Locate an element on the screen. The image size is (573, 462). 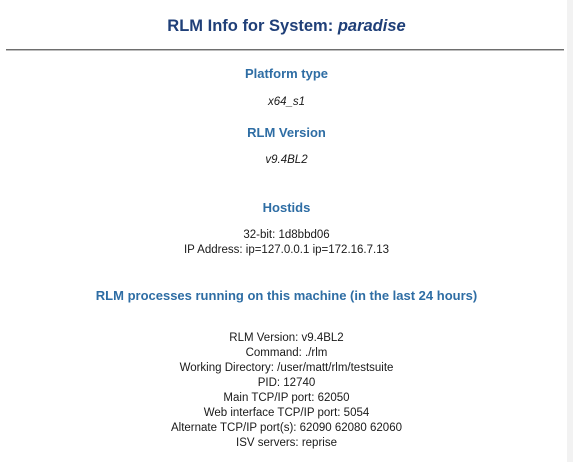
page-title: RLM Info for System: paradise is located at coordinates (286, 26).